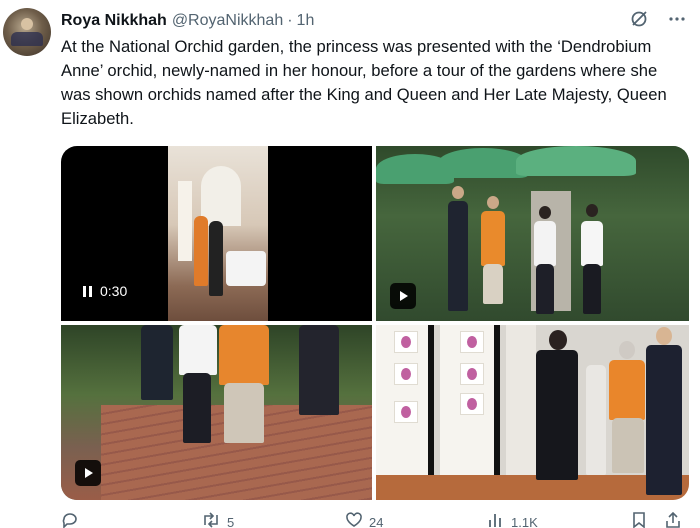 Image resolution: width=700 pixels, height=528 pixels. I want to click on views-button: 1.1K, so click(512, 520).